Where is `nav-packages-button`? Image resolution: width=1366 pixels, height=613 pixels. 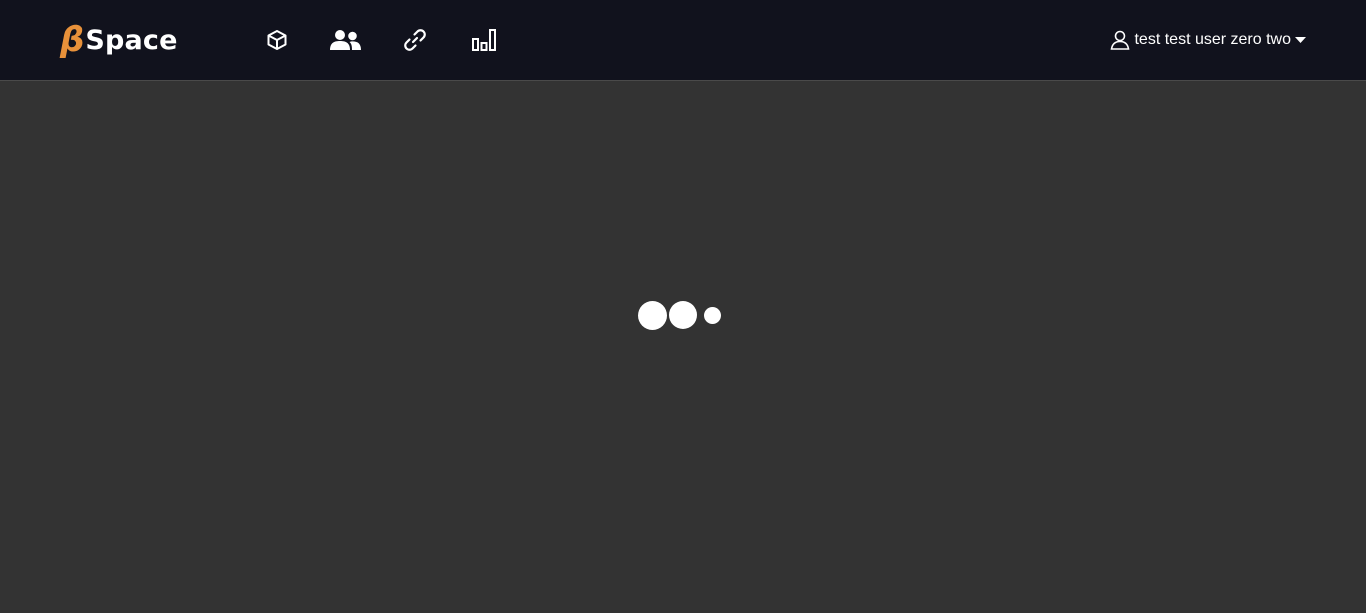 nav-packages-button is located at coordinates (277, 40).